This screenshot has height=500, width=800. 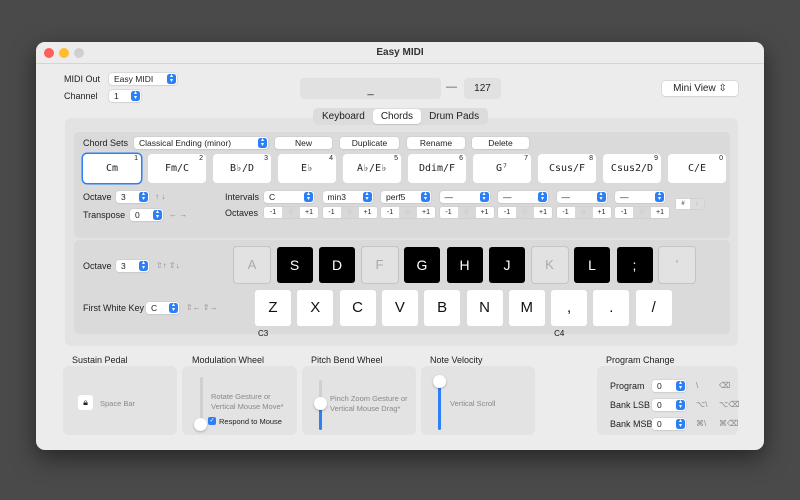 I want to click on keyboard-octave-select: 3 ▴ ▾, so click(x=132, y=266).